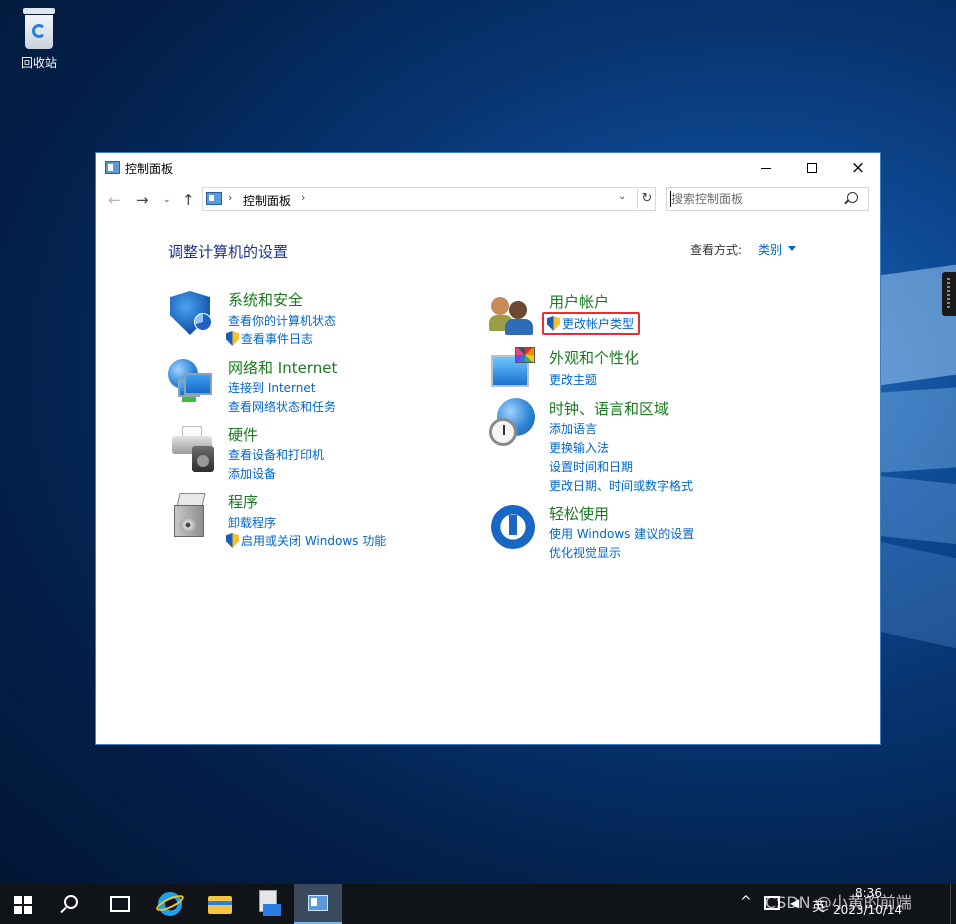 This screenshot has width=956, height=924. What do you see at coordinates (838, 902) in the screenshot?
I see `watermark-text: CSDN @小黄的前端` at bounding box center [838, 902].